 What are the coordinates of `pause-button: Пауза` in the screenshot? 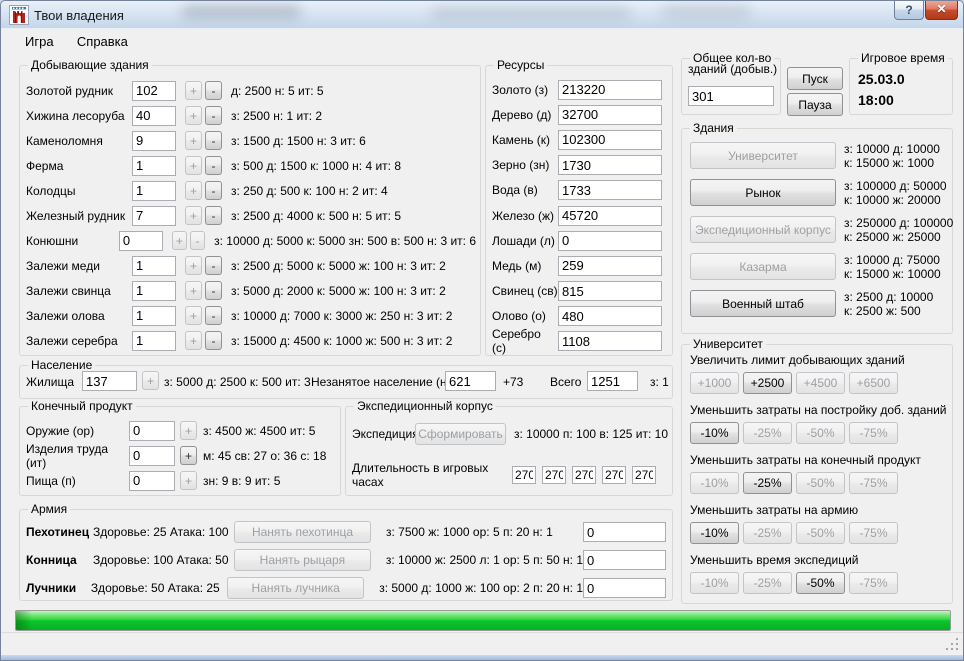 It's located at (815, 104).